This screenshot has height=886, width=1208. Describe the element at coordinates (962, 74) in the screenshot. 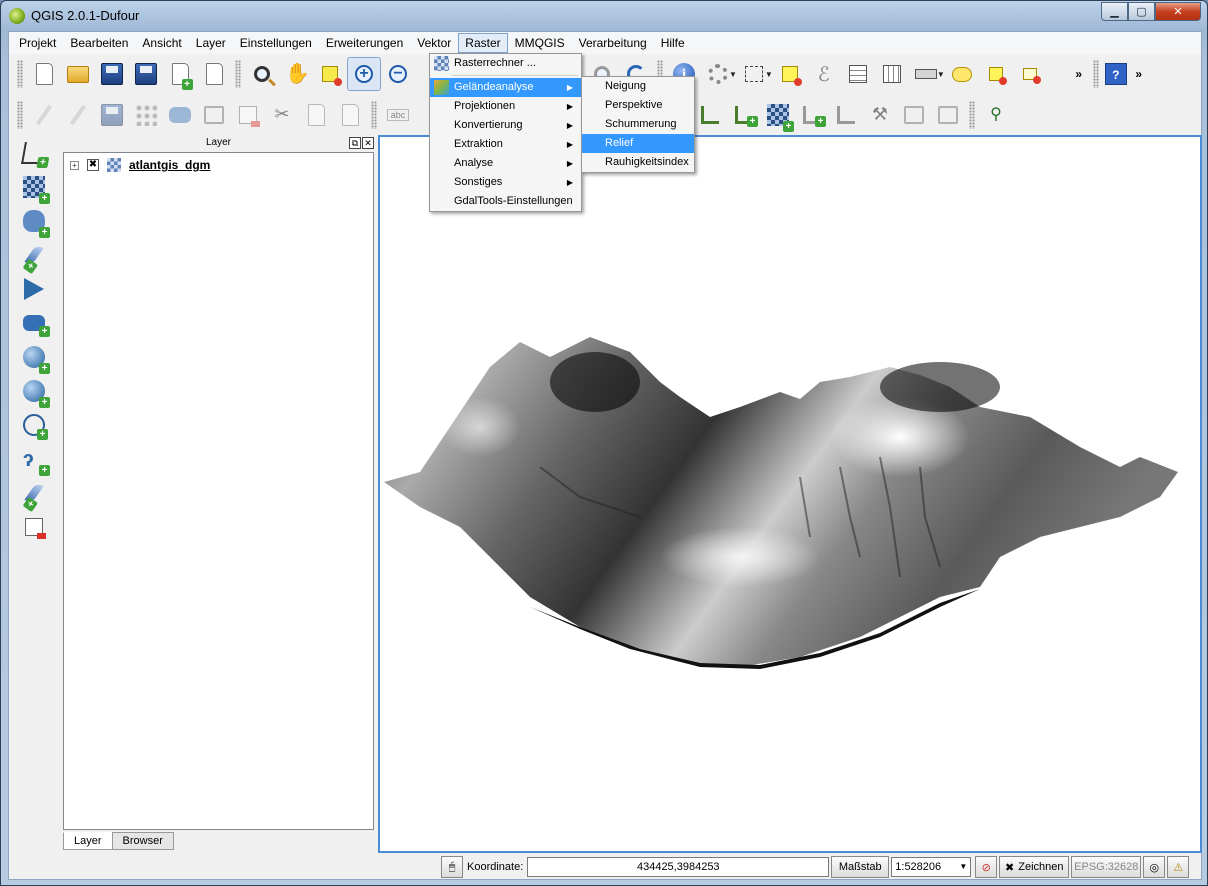

I see `map-tips-button` at that location.